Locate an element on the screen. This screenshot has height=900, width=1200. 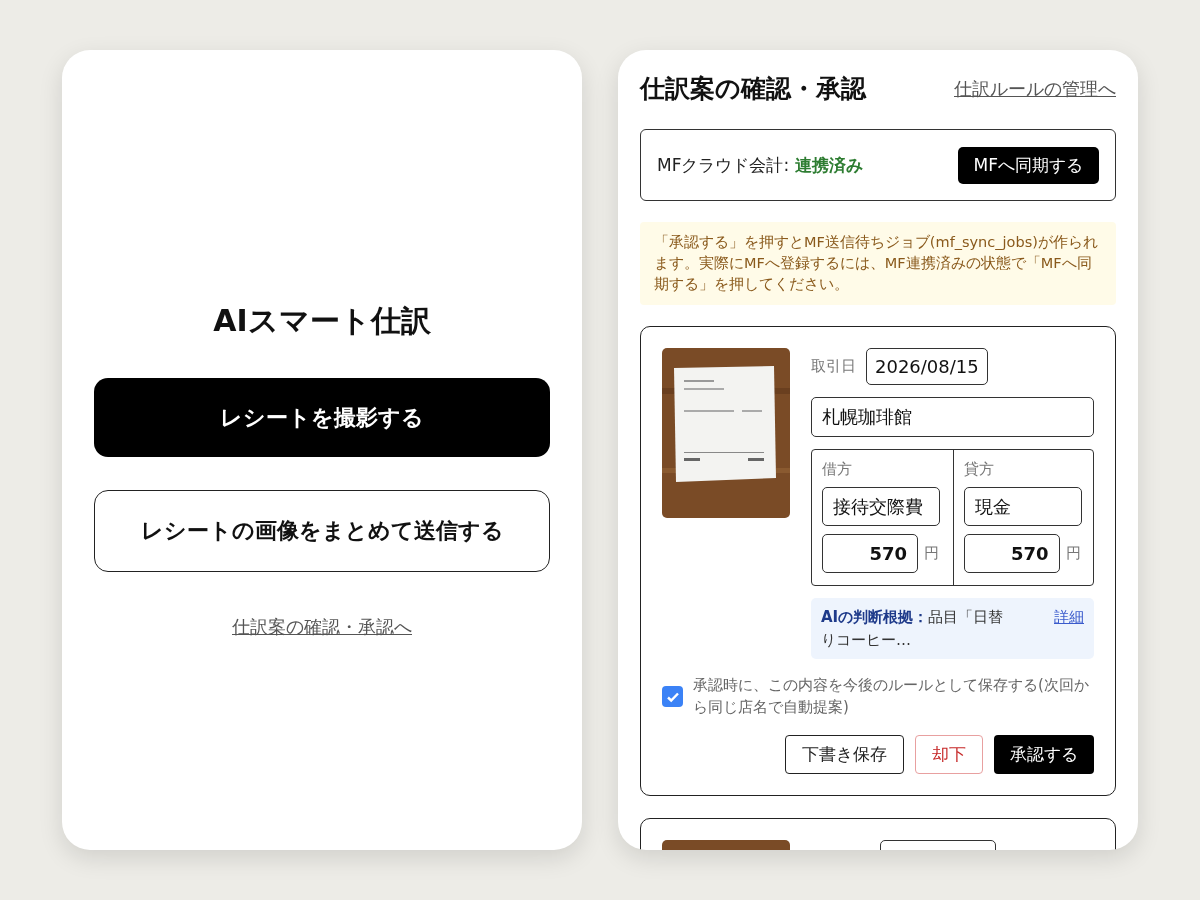
draft-button: 下書き保存 is located at coordinates (844, 754).